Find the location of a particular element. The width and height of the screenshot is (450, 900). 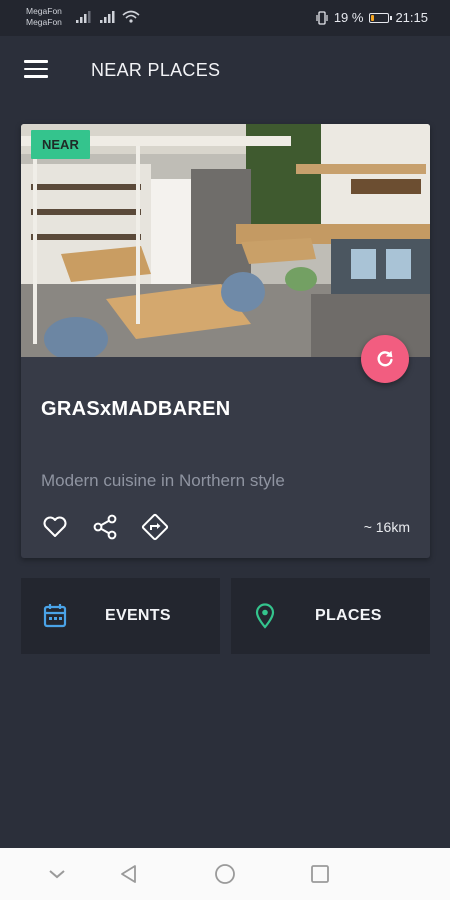

refresh-icon is located at coordinates (385, 358).